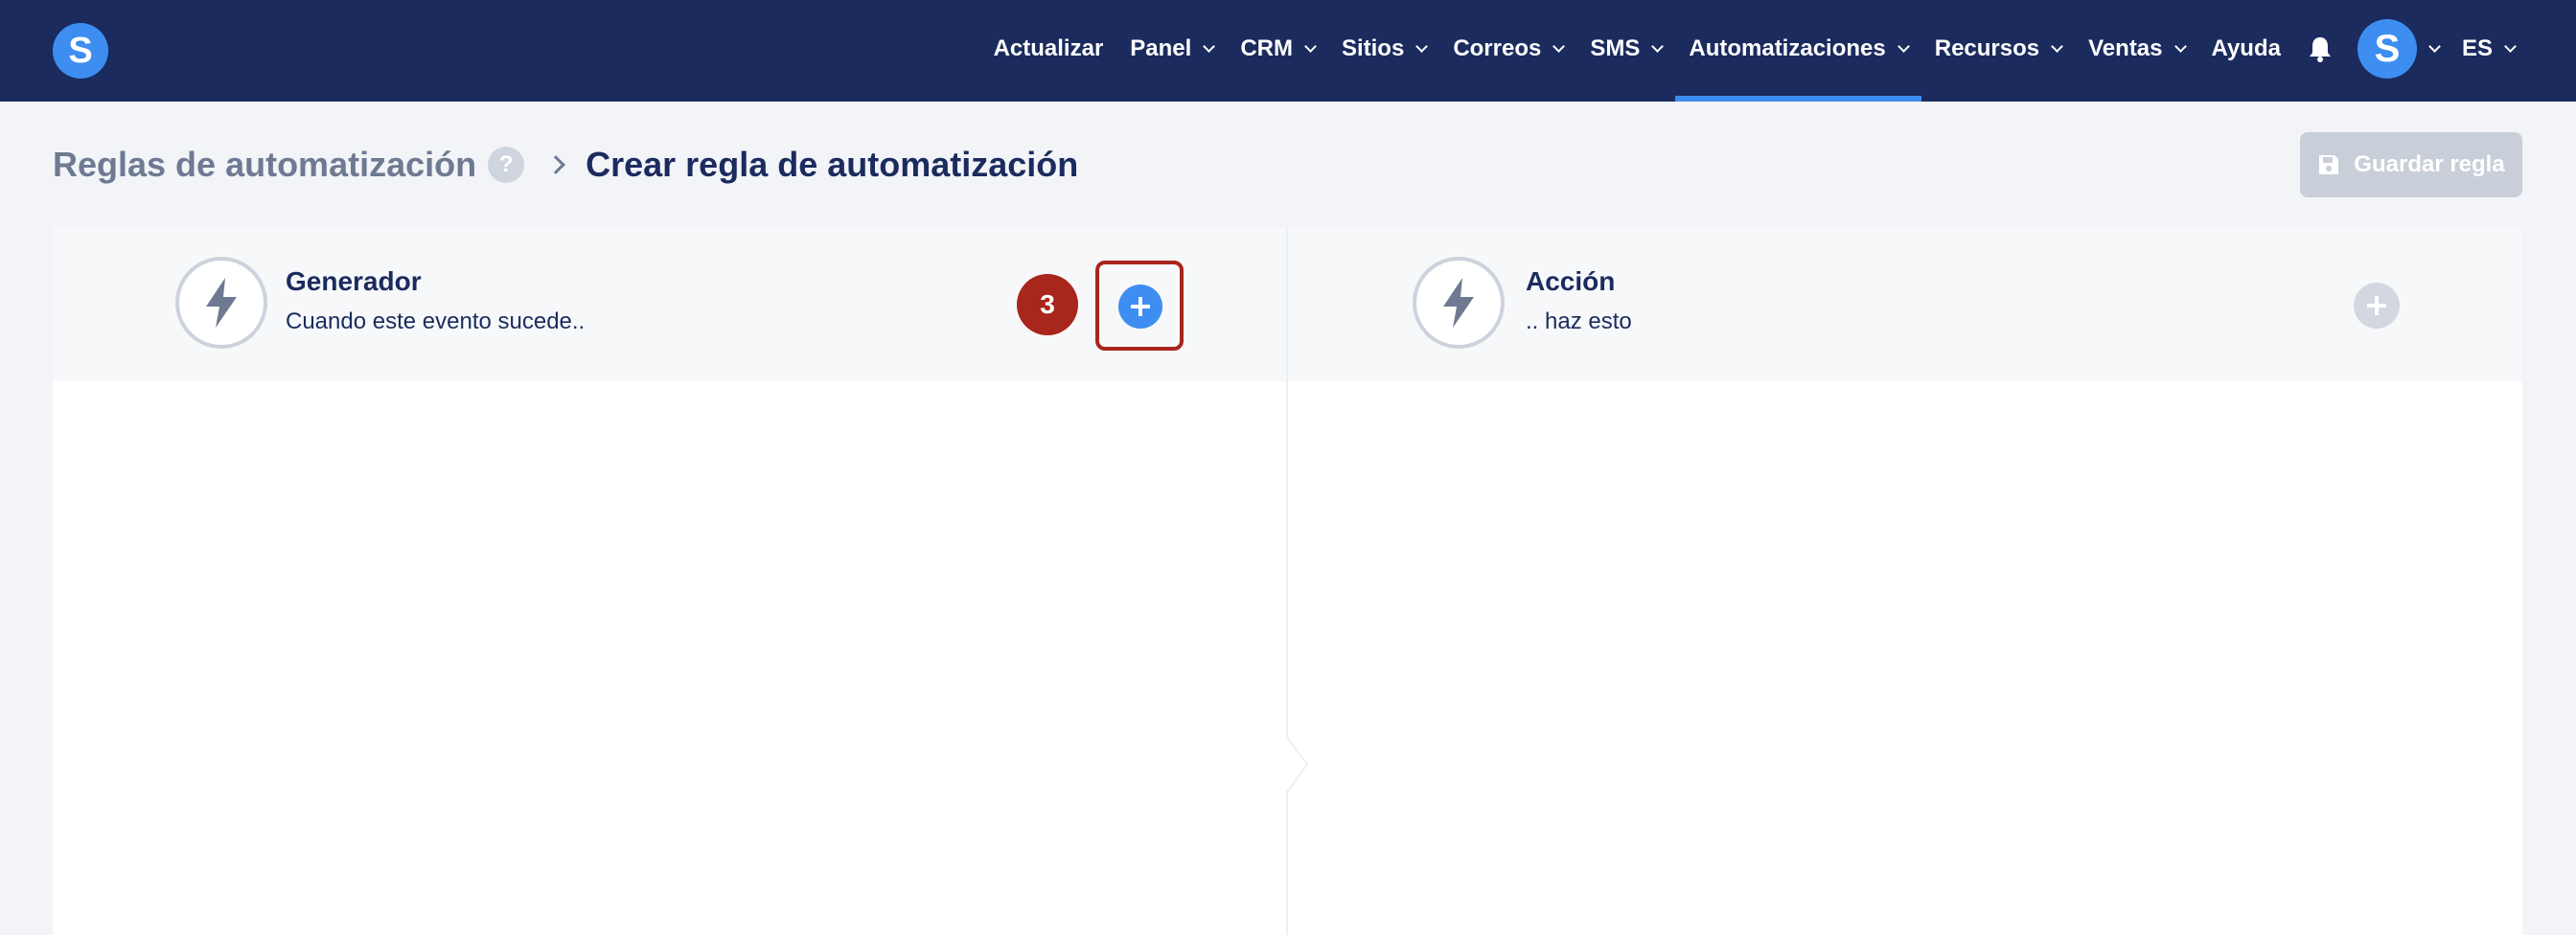  I want to click on app-logo: S, so click(80, 51).